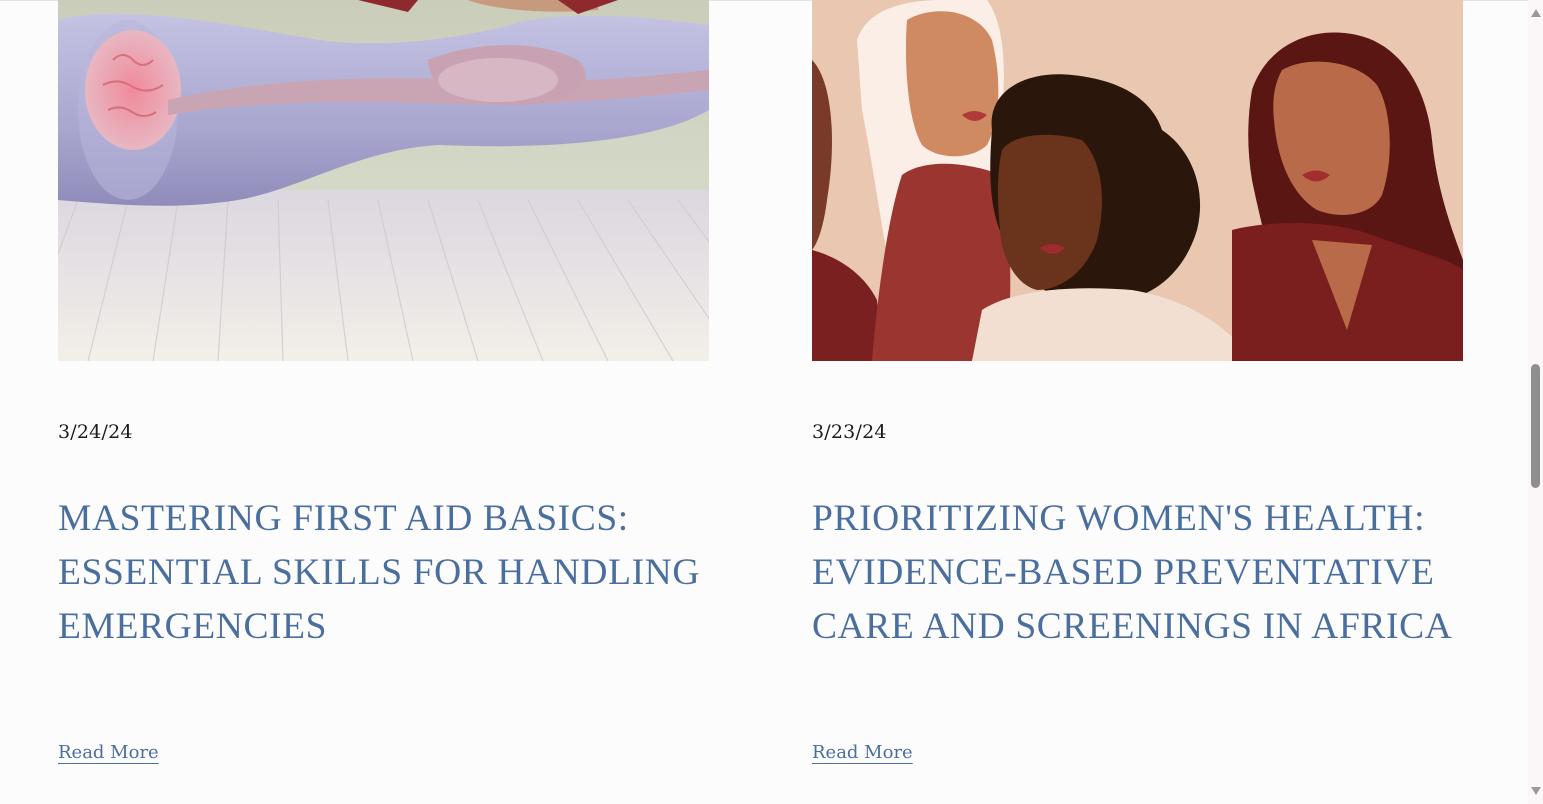  Describe the element at coordinates (1535, 426) in the screenshot. I see `scrollbar-thumb` at that location.